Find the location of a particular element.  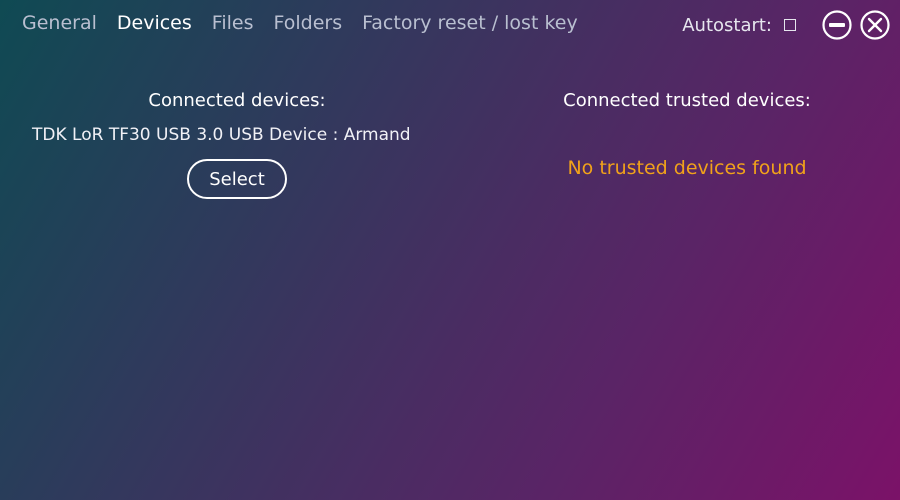

tab-files: Files is located at coordinates (233, 23).